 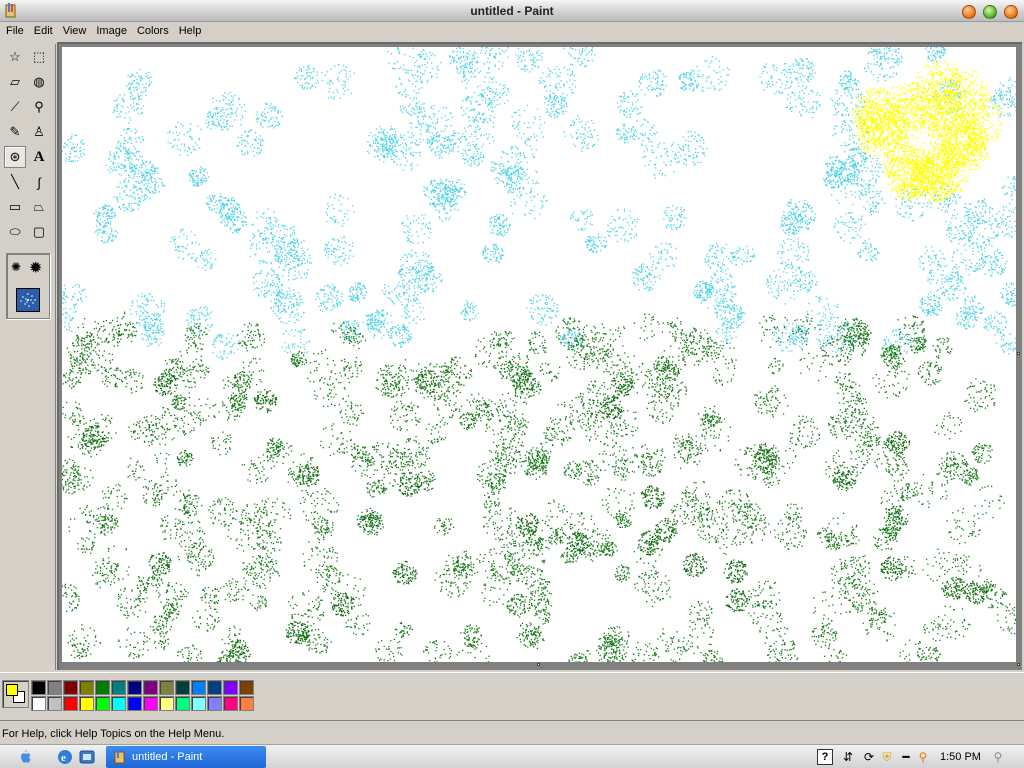 What do you see at coordinates (16, 267) in the screenshot?
I see `airbrush-small-option: ✺` at bounding box center [16, 267].